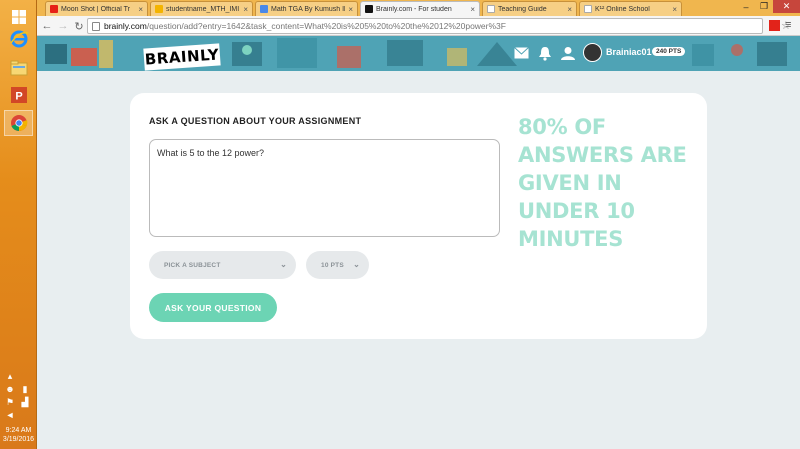 The height and width of the screenshot is (449, 800). Describe the element at coordinates (10, 376) in the screenshot. I see `tray-up-arrow-icon: ▴` at that location.